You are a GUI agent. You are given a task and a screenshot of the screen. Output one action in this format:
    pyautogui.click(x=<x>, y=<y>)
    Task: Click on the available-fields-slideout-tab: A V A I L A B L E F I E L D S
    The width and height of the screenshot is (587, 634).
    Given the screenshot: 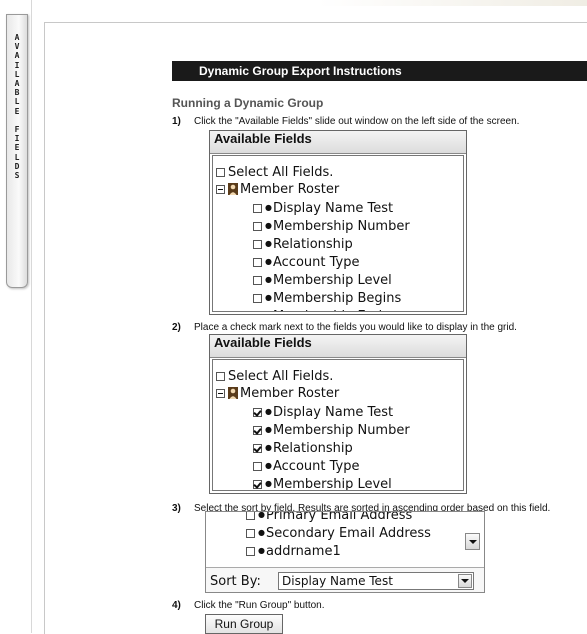 What is the action you would take?
    pyautogui.click(x=17, y=151)
    